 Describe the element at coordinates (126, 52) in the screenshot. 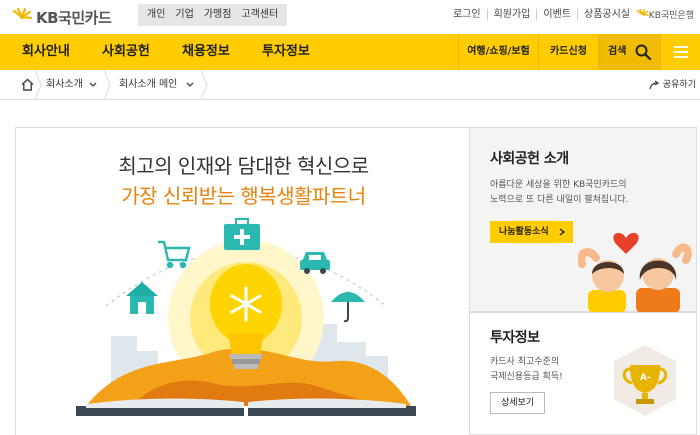

I see `nav-social-contribution: 사회공헌` at that location.